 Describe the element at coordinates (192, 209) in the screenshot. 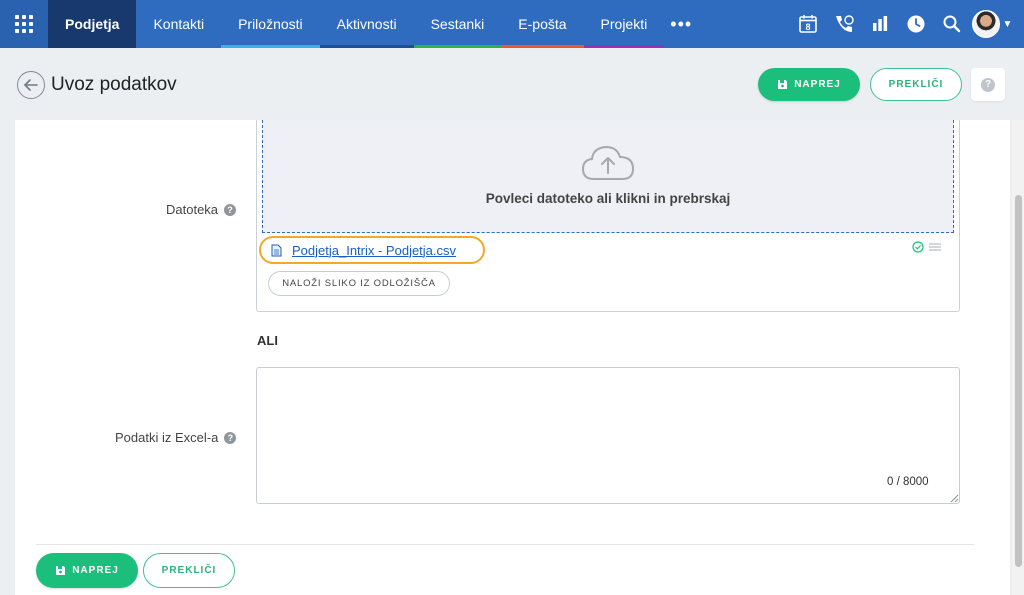

I see `file-label-text: Datoteka` at that location.